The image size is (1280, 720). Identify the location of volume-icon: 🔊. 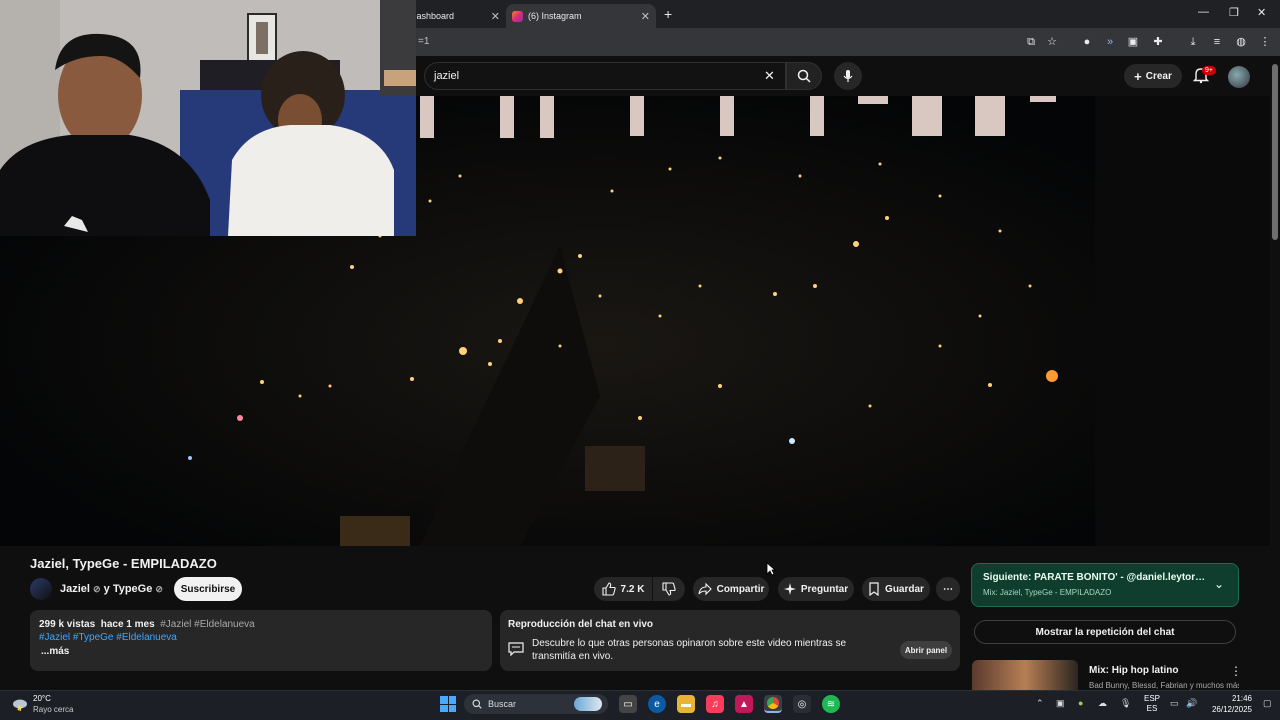
(1191, 703).